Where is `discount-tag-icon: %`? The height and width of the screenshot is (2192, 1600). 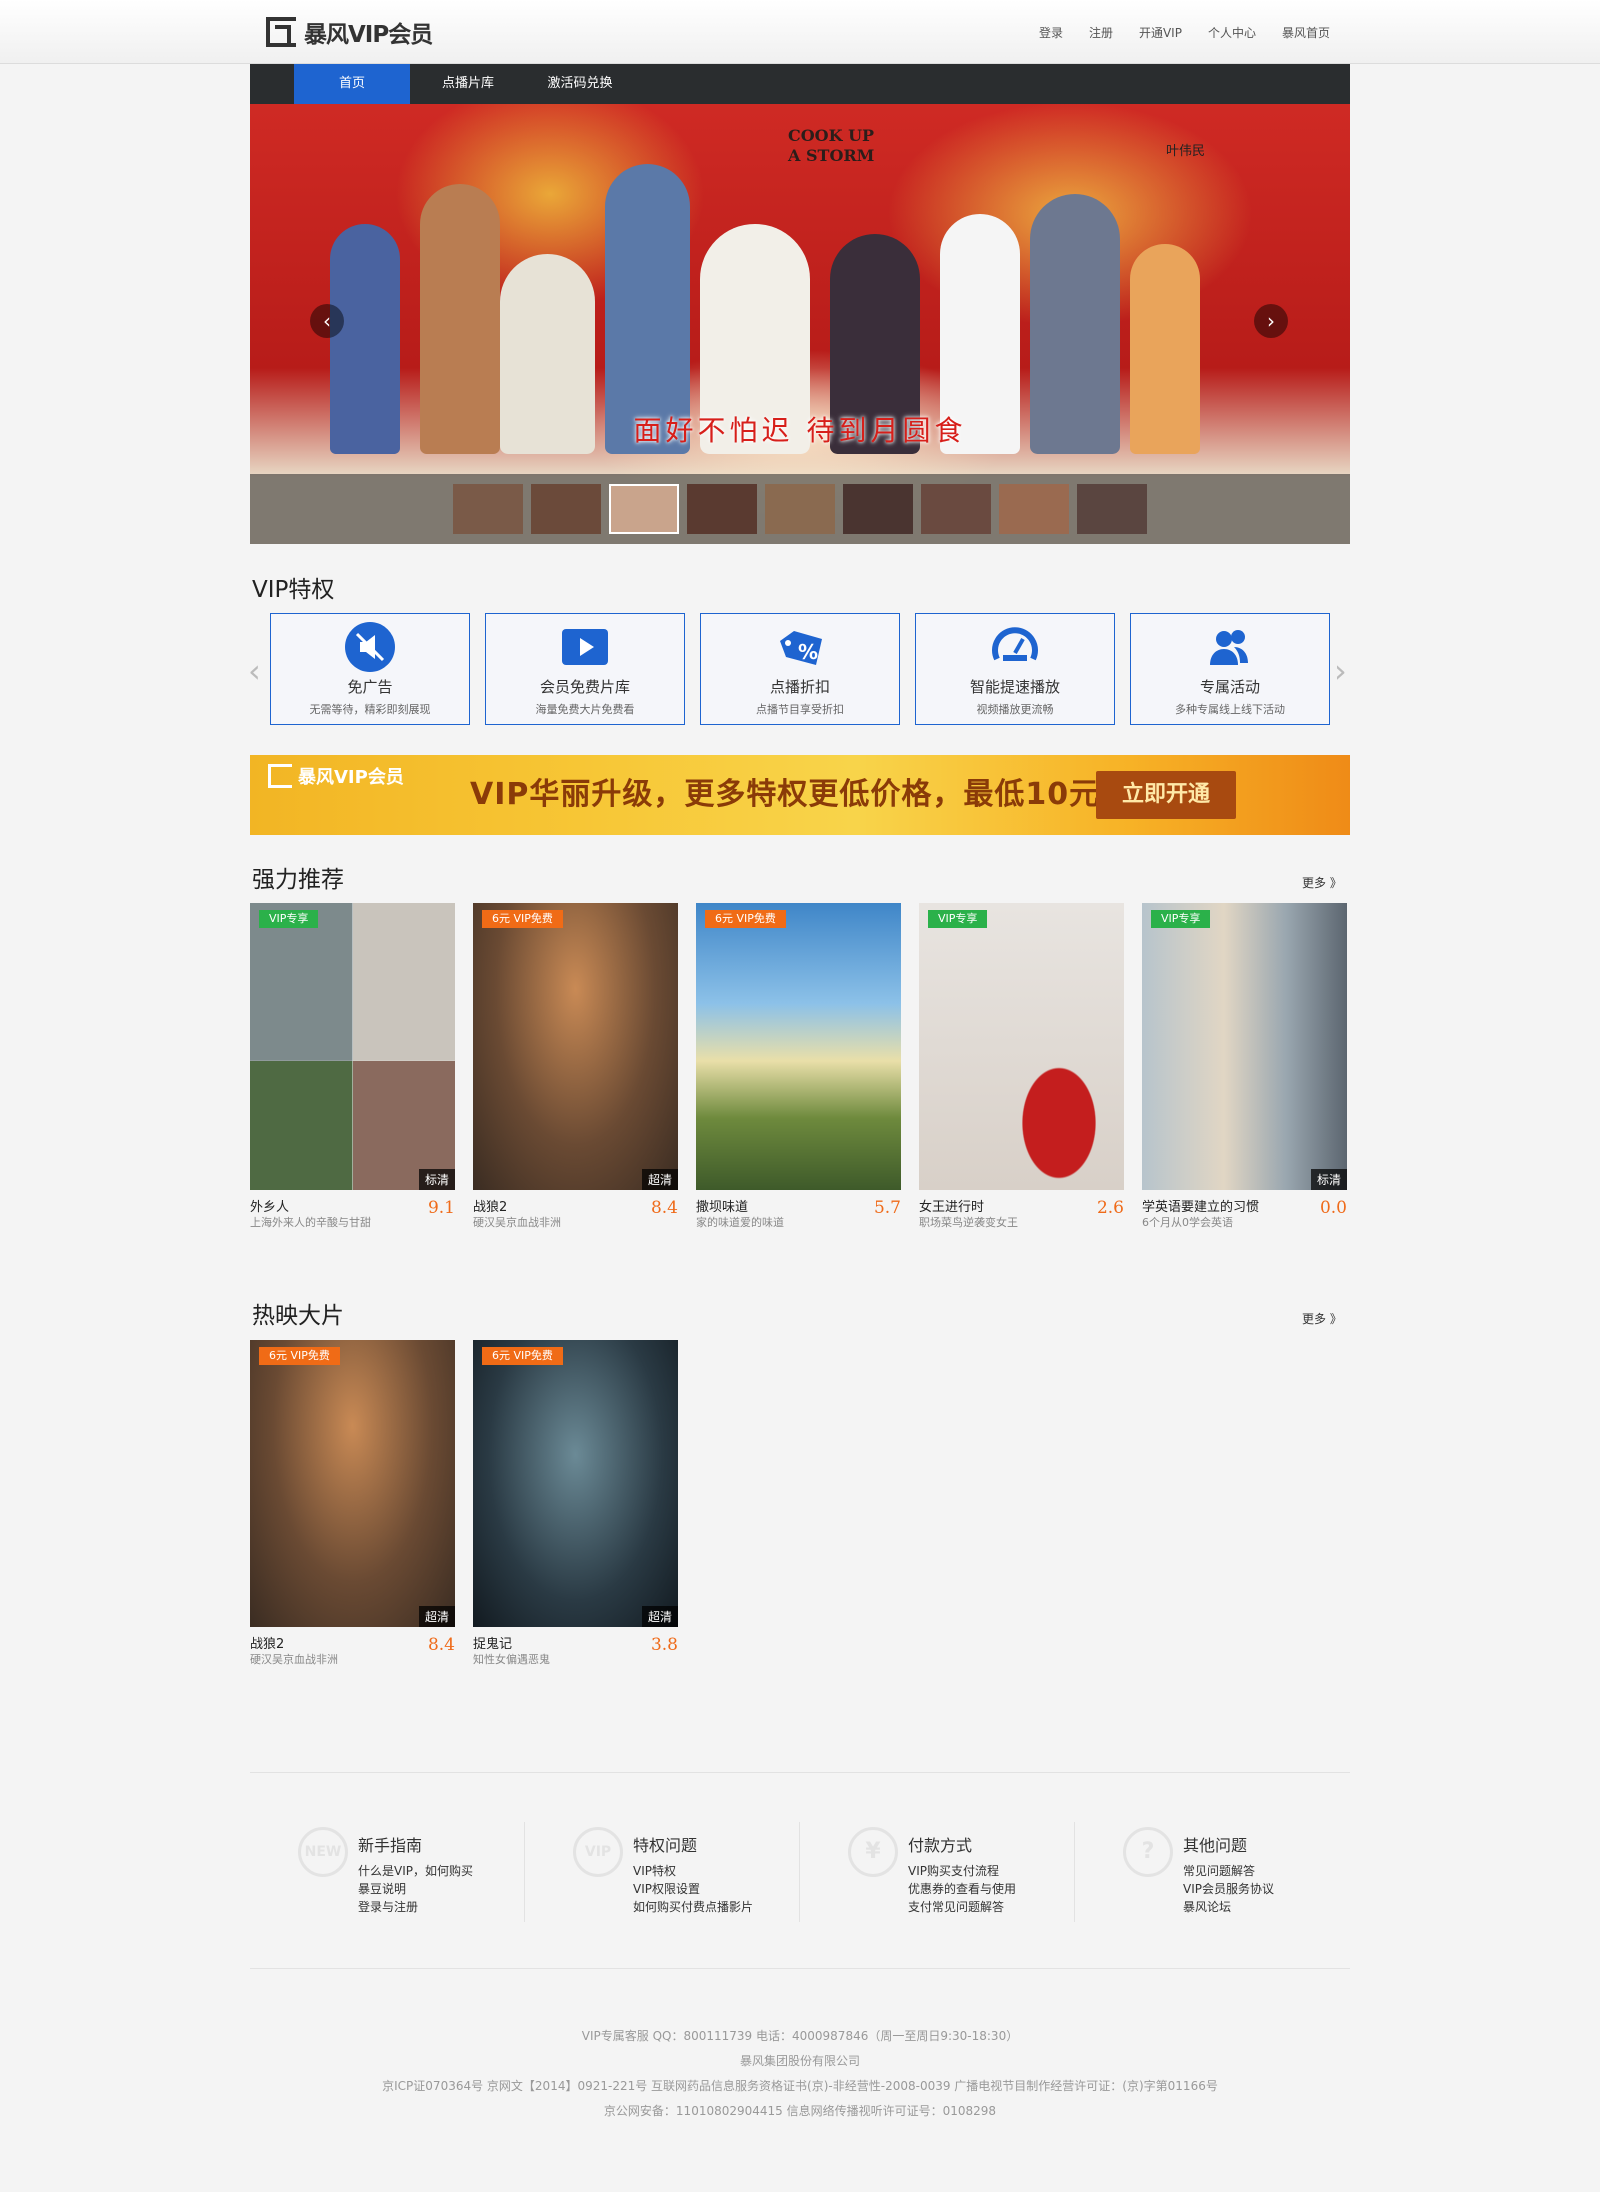
discount-tag-icon: % is located at coordinates (800, 647).